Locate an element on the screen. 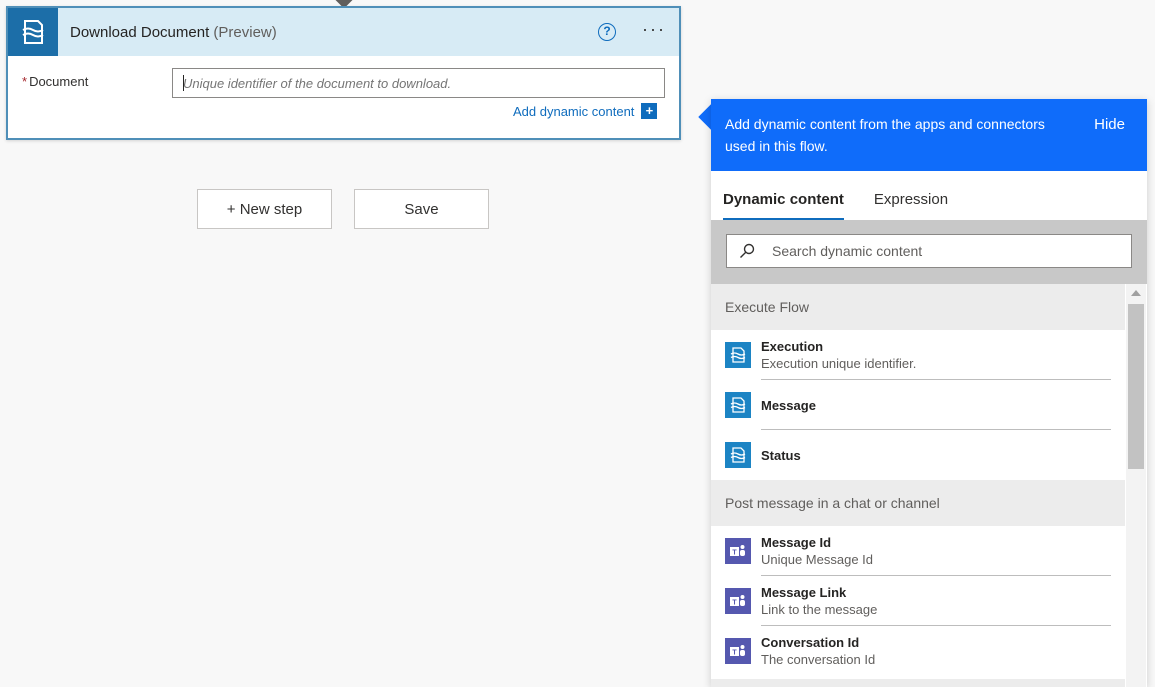 The width and height of the screenshot is (1155, 687). item-title: Status is located at coordinates (781, 455).